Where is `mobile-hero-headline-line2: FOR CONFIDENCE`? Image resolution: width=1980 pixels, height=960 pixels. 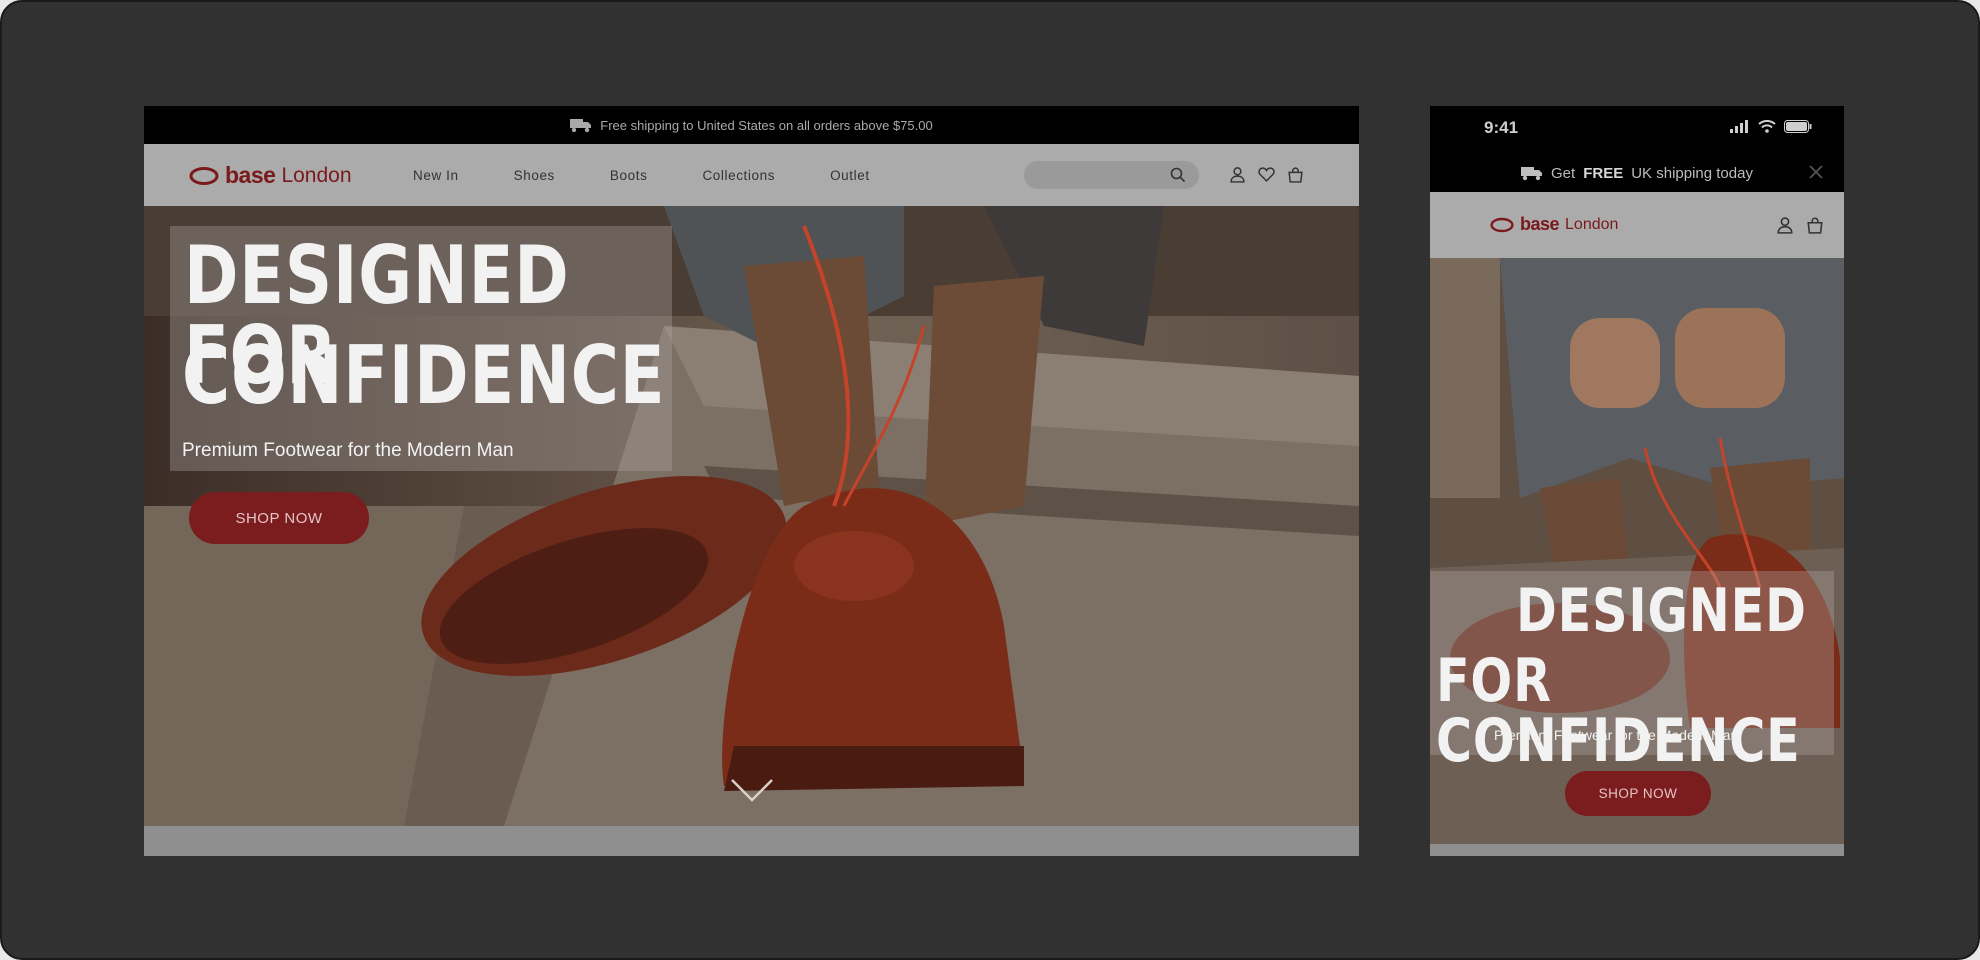 mobile-hero-headline-line2: FOR CONFIDENCE is located at coordinates (1618, 711).